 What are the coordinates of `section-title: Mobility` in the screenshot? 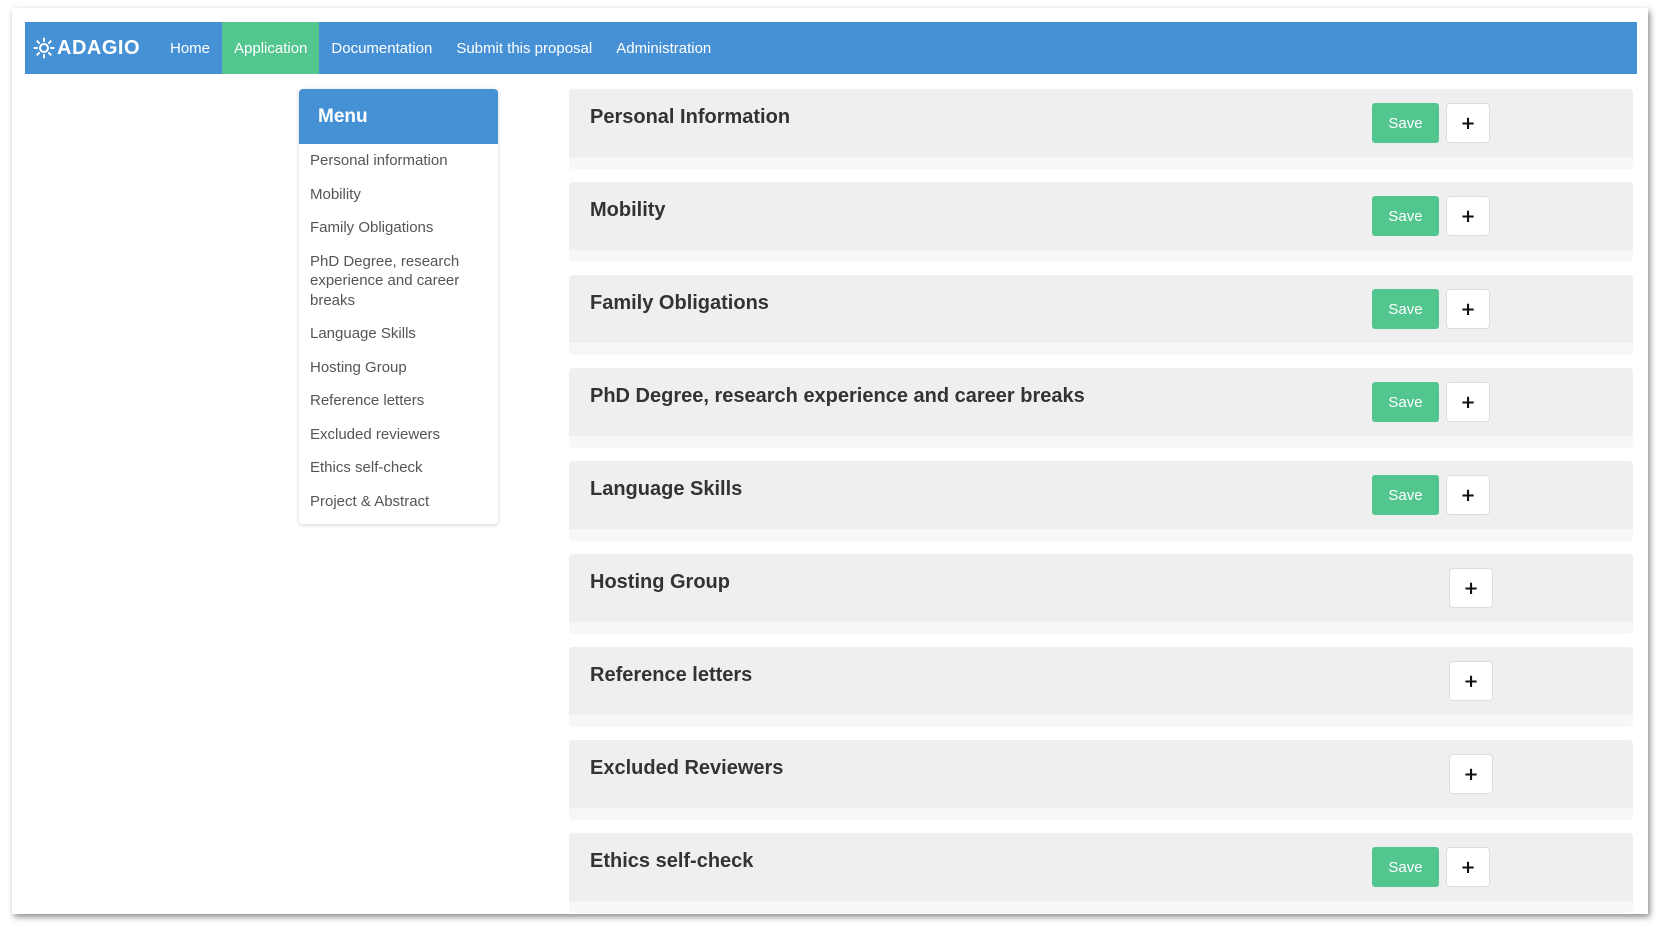 It's located at (628, 210).